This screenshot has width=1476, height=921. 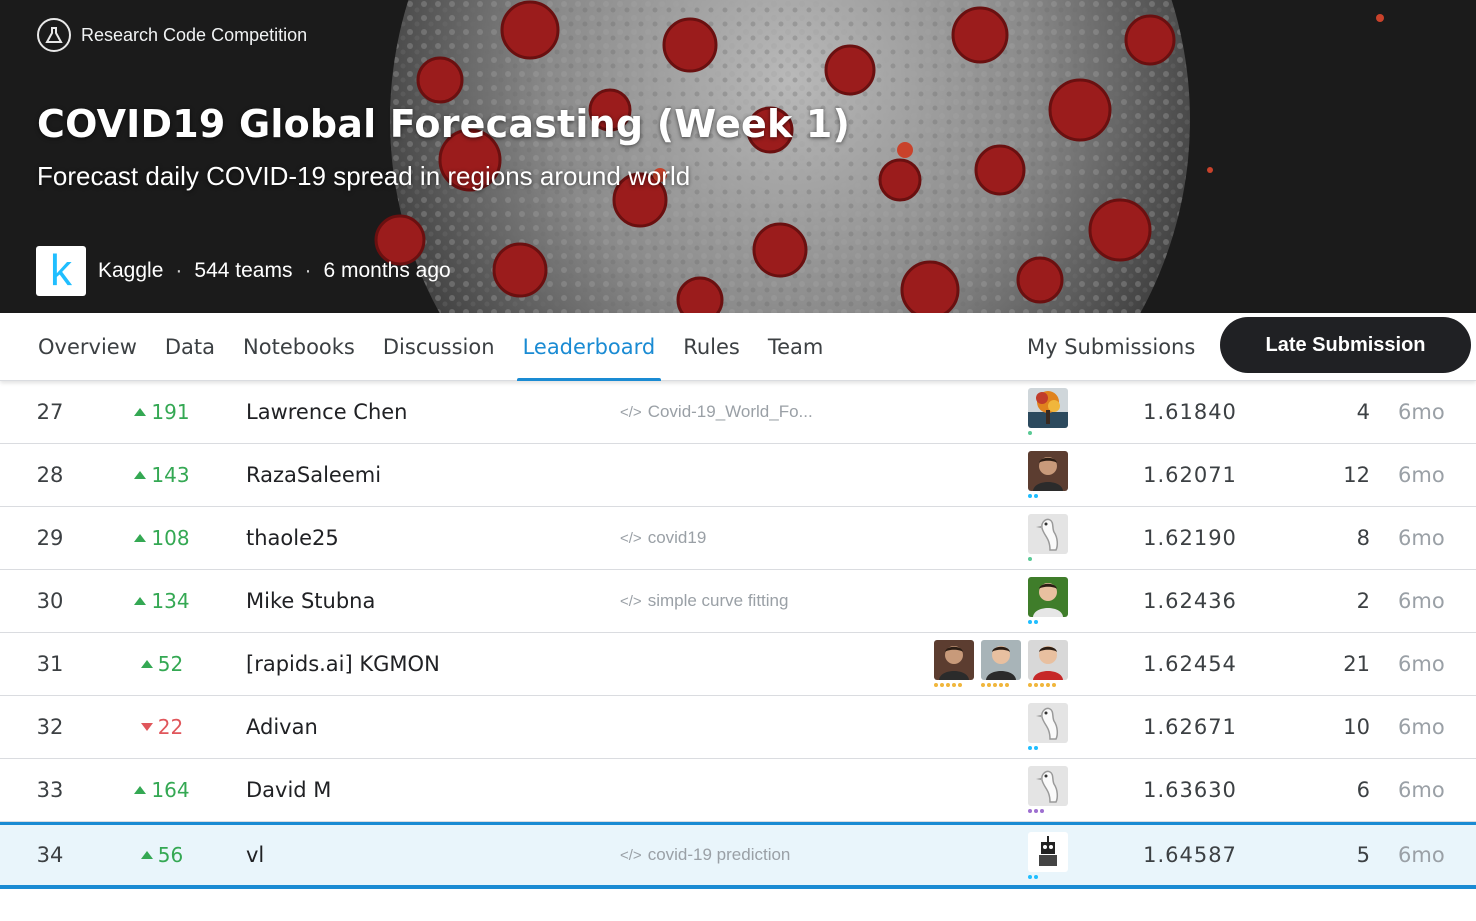 I want to click on tab-team: Team, so click(x=796, y=347).